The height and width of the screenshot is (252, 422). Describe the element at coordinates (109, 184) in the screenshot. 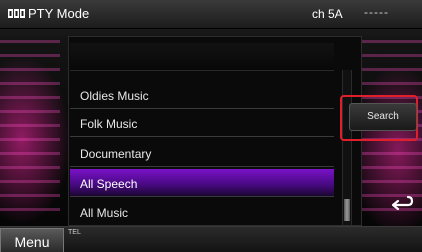

I see `pty-item-label: All Speech` at that location.